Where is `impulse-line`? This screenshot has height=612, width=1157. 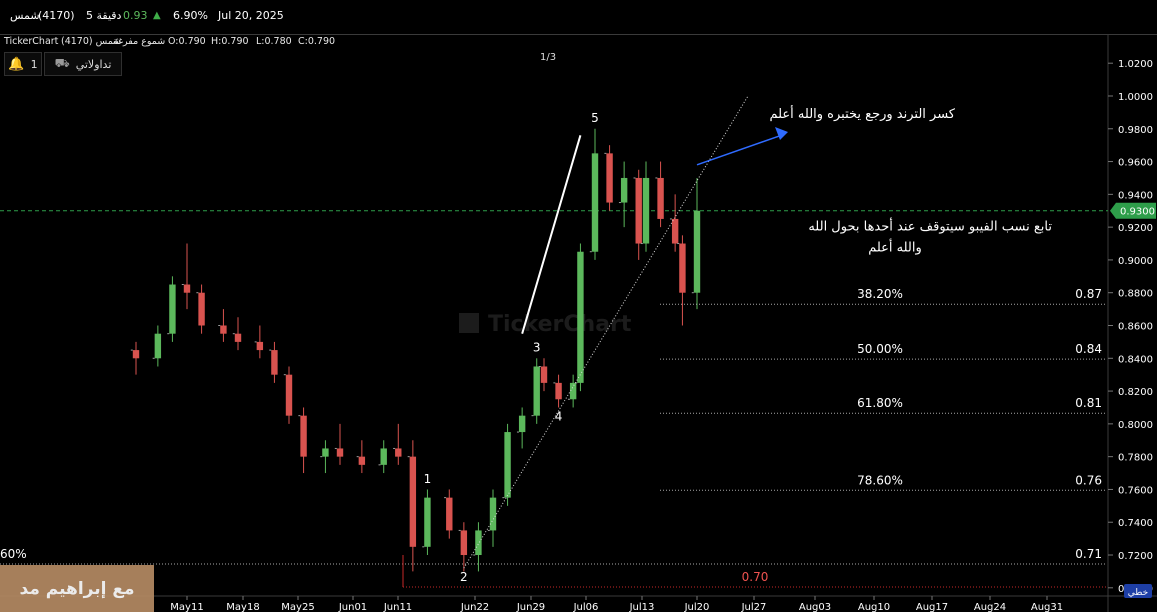 impulse-line is located at coordinates (551, 234).